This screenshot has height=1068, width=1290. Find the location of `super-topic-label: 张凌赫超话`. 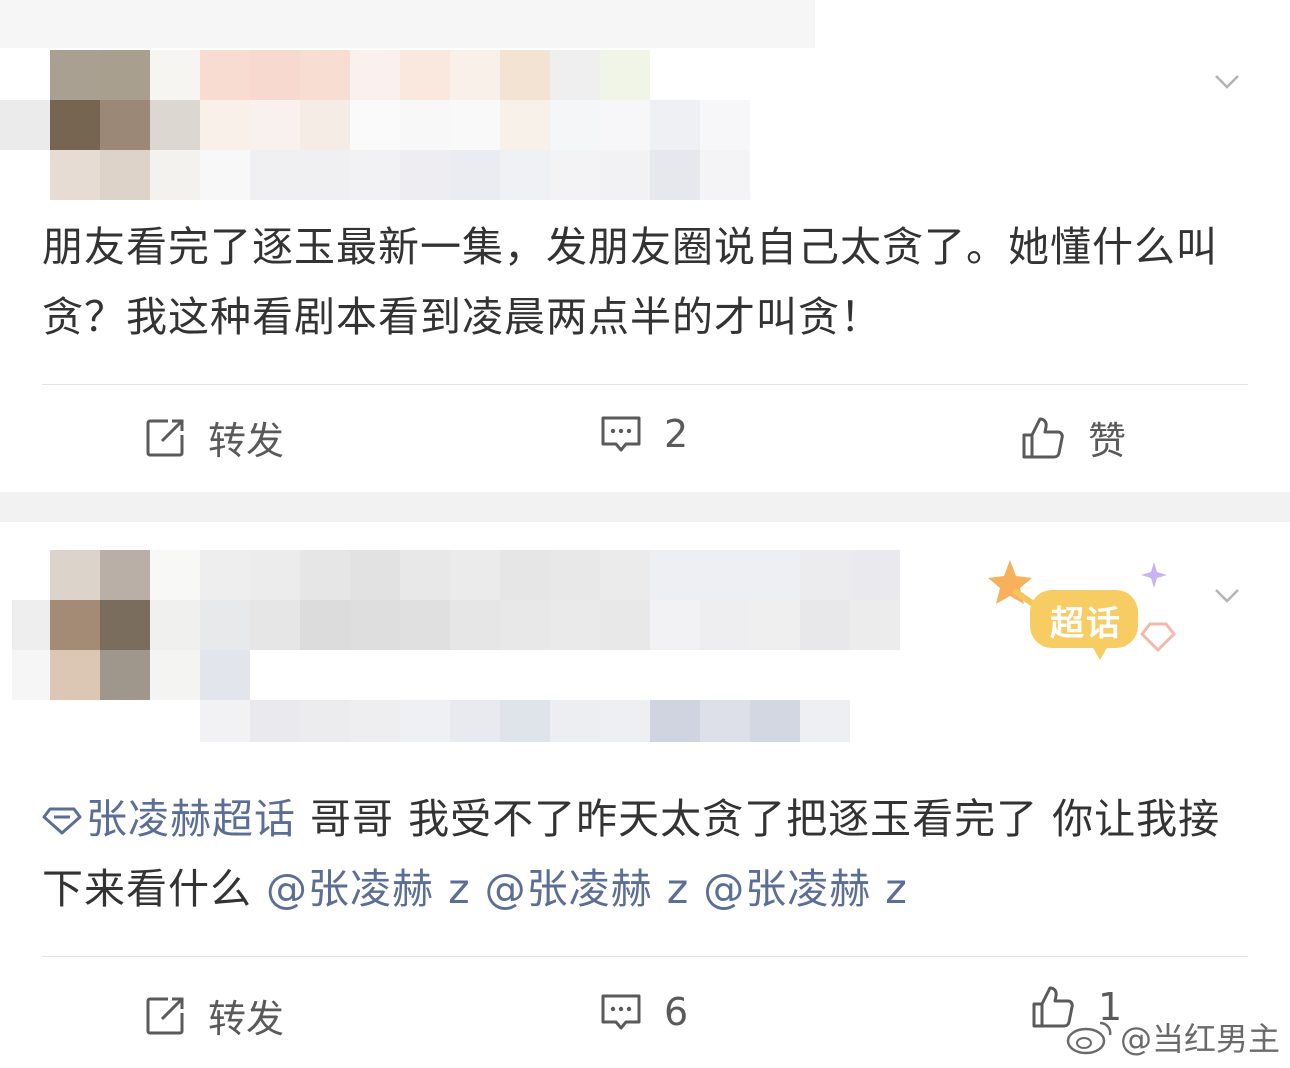

super-topic-label: 张凌赫超话 is located at coordinates (191, 819).